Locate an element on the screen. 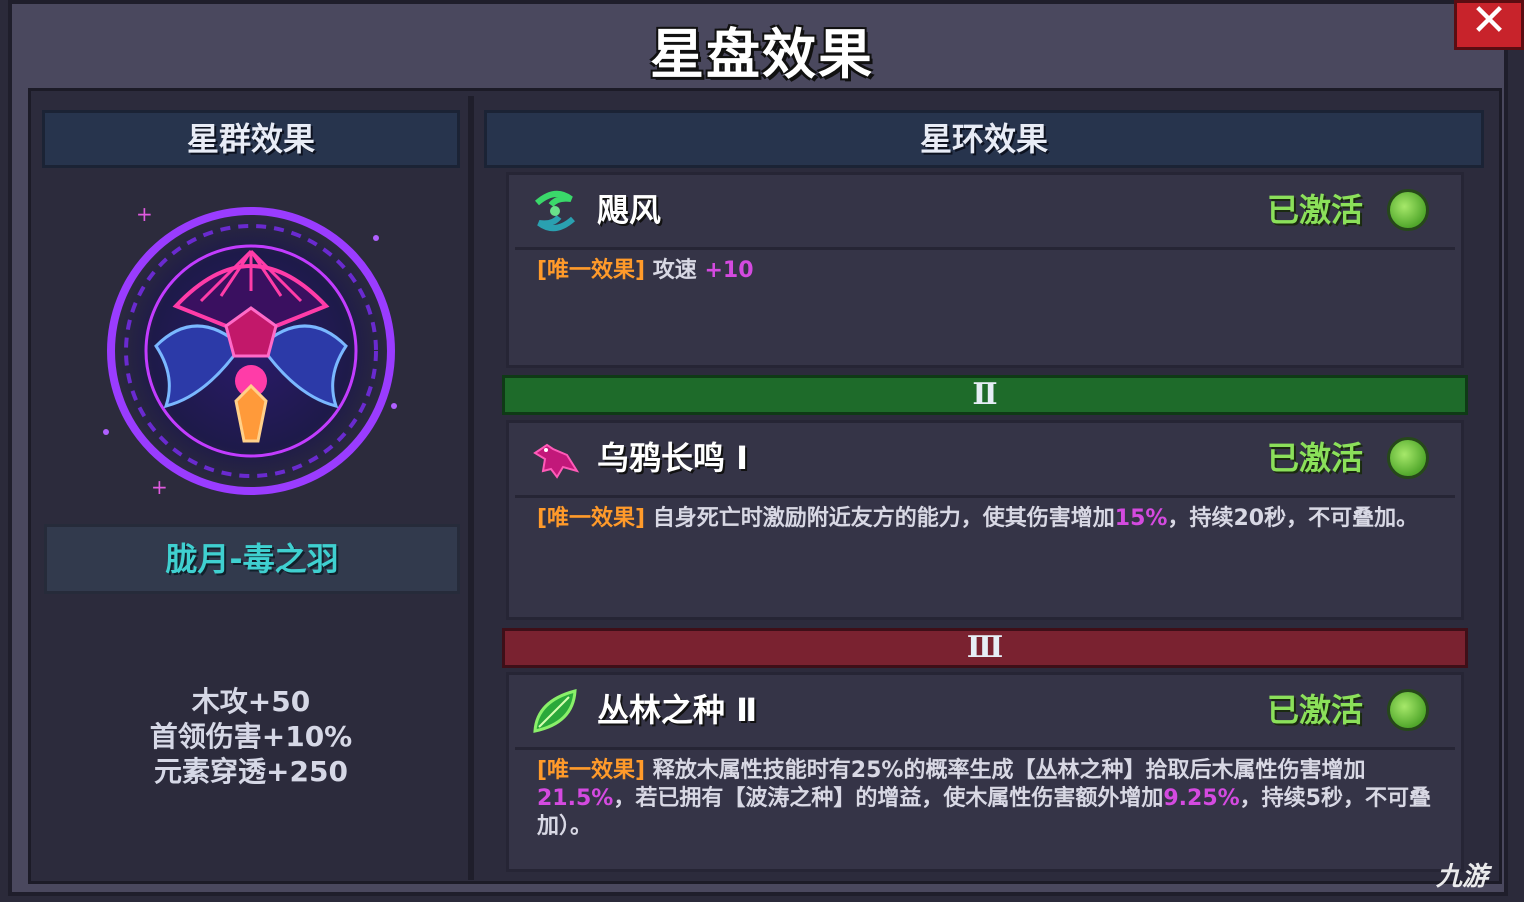  effect-name: 飓风 is located at coordinates (629, 210).